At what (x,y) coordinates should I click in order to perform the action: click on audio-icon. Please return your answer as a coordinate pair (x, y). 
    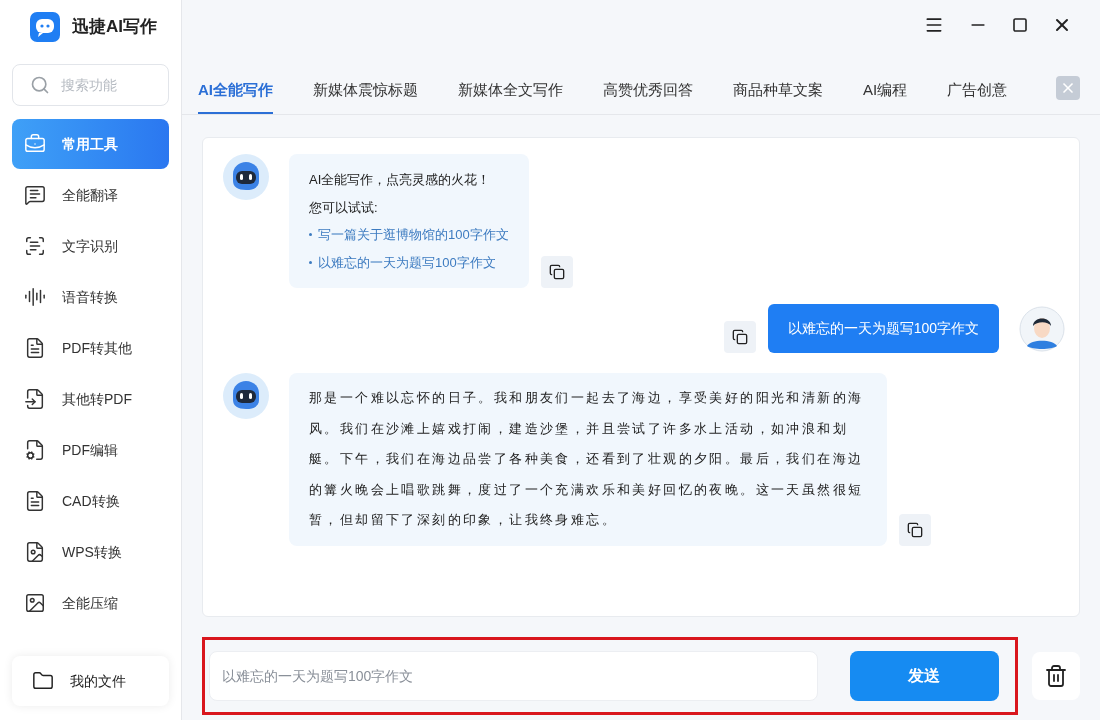
    Looking at the image, I should click on (35, 297).